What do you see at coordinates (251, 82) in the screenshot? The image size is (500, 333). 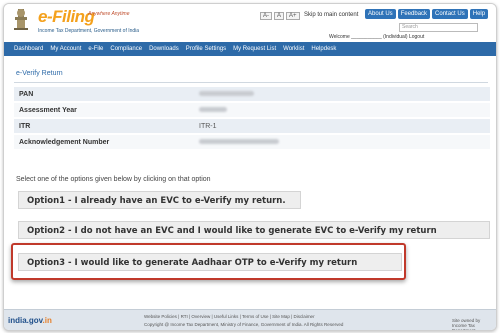 I see `title-divider` at bounding box center [251, 82].